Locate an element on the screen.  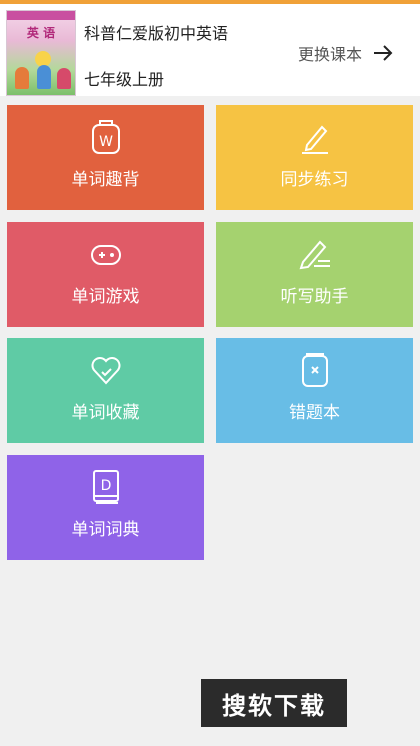
heart-icon is located at coordinates (105, 371).